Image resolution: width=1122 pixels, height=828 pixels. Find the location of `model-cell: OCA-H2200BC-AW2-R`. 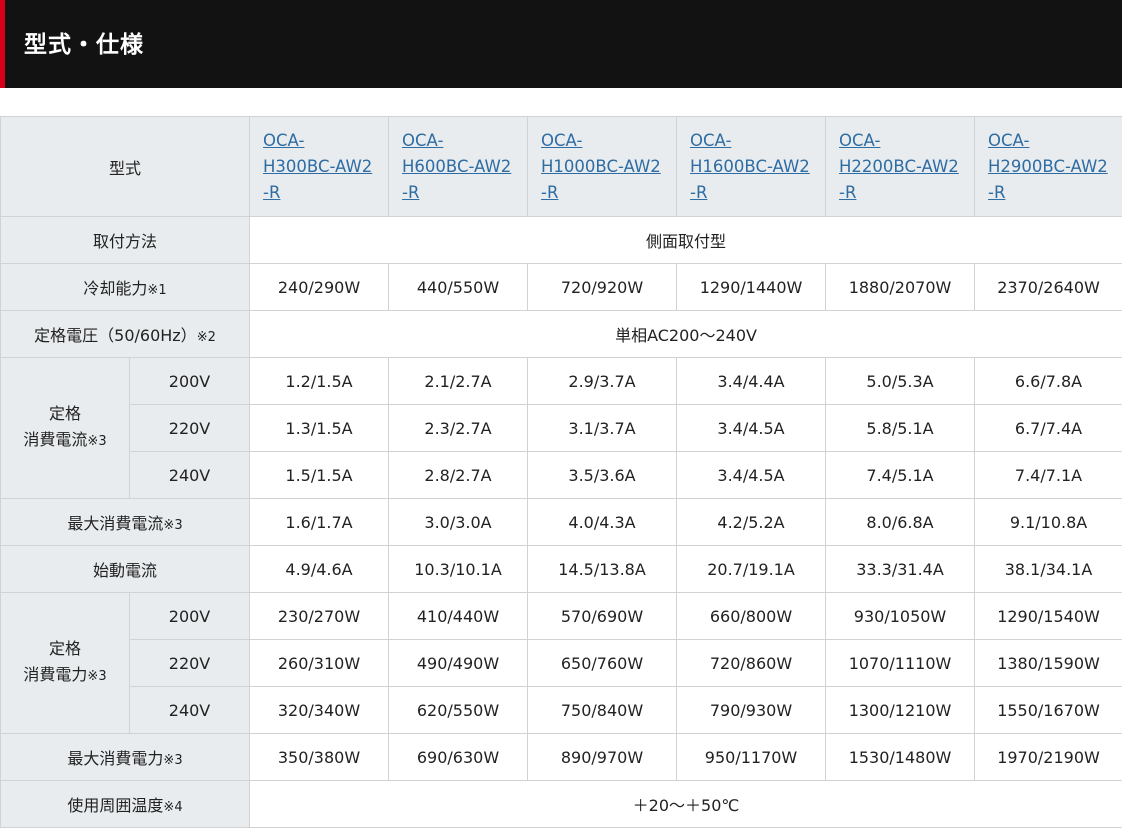

model-cell: OCA-H2200BC-AW2-R is located at coordinates (900, 167).